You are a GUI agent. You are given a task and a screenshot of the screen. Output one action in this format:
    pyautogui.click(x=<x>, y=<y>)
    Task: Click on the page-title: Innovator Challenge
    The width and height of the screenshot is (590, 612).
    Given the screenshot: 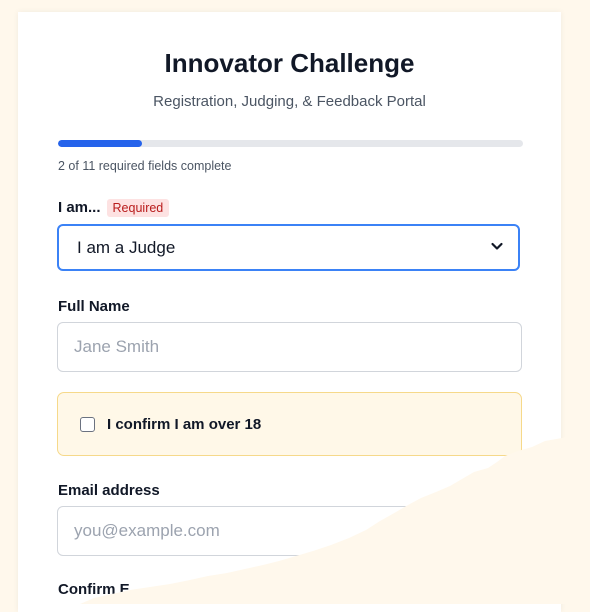 What is the action you would take?
    pyautogui.click(x=289, y=63)
    